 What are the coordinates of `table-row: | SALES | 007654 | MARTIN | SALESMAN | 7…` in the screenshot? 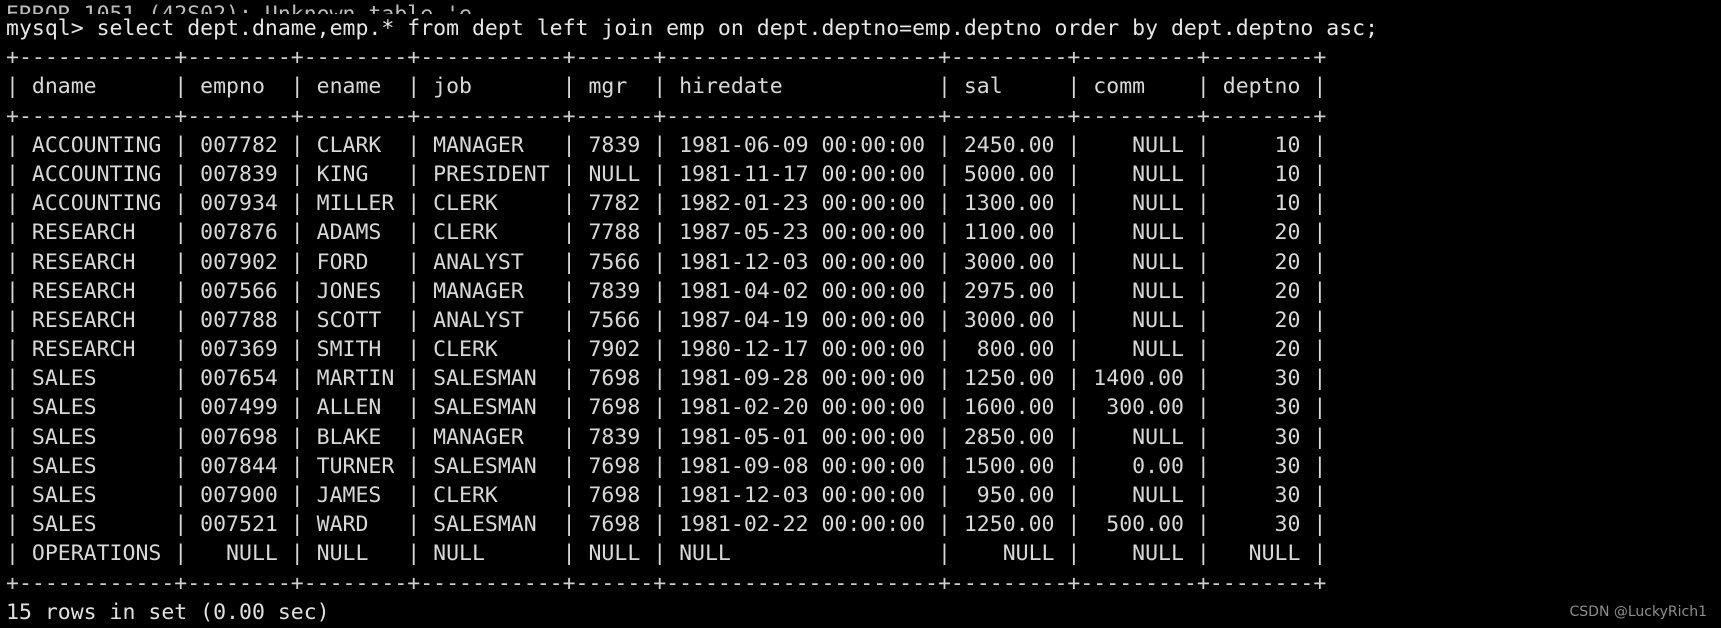 It's located at (666, 379).